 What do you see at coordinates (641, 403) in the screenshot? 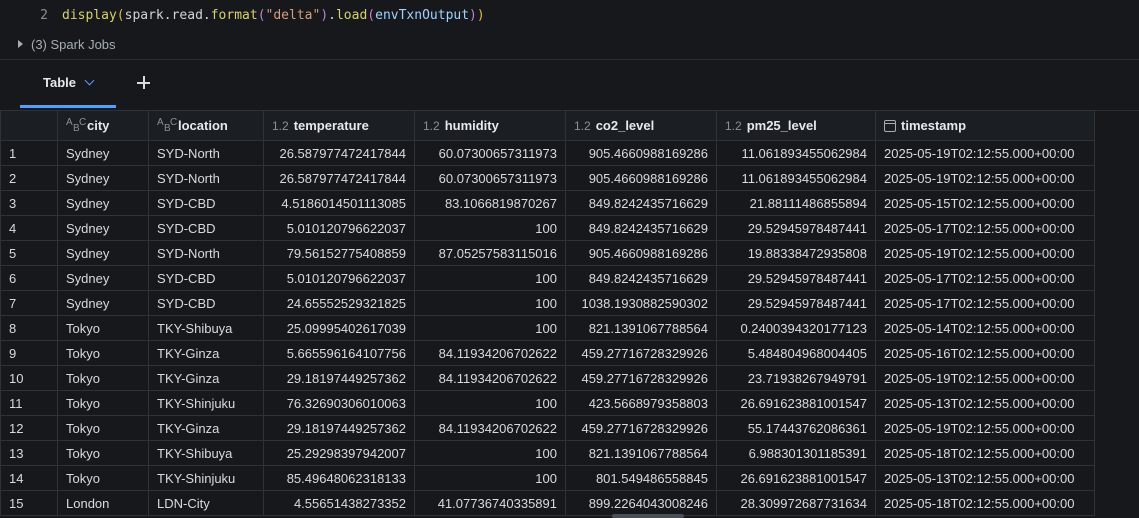
I see `table-cell: 423.5668979358803` at bounding box center [641, 403].